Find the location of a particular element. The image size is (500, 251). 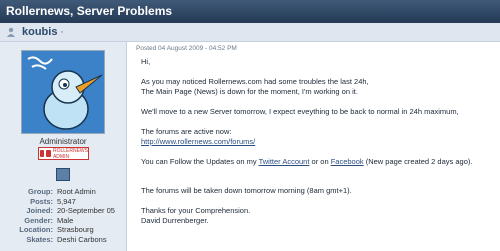

stat-label: Location: is located at coordinates (36, 229).